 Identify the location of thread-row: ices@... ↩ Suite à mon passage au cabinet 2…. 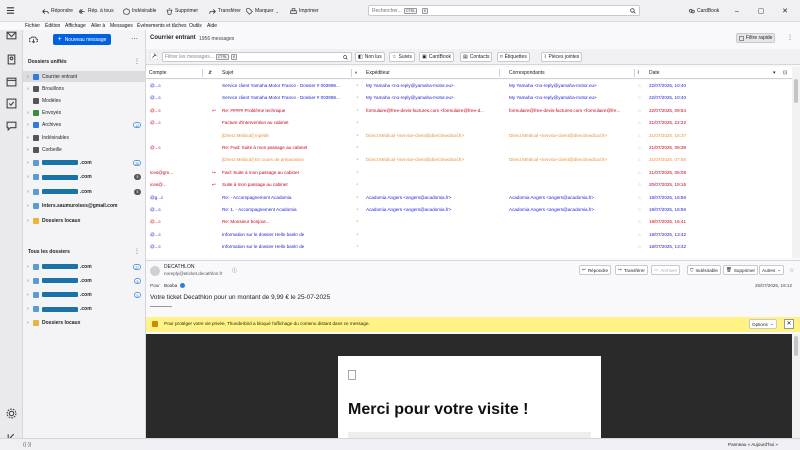
(469, 185).